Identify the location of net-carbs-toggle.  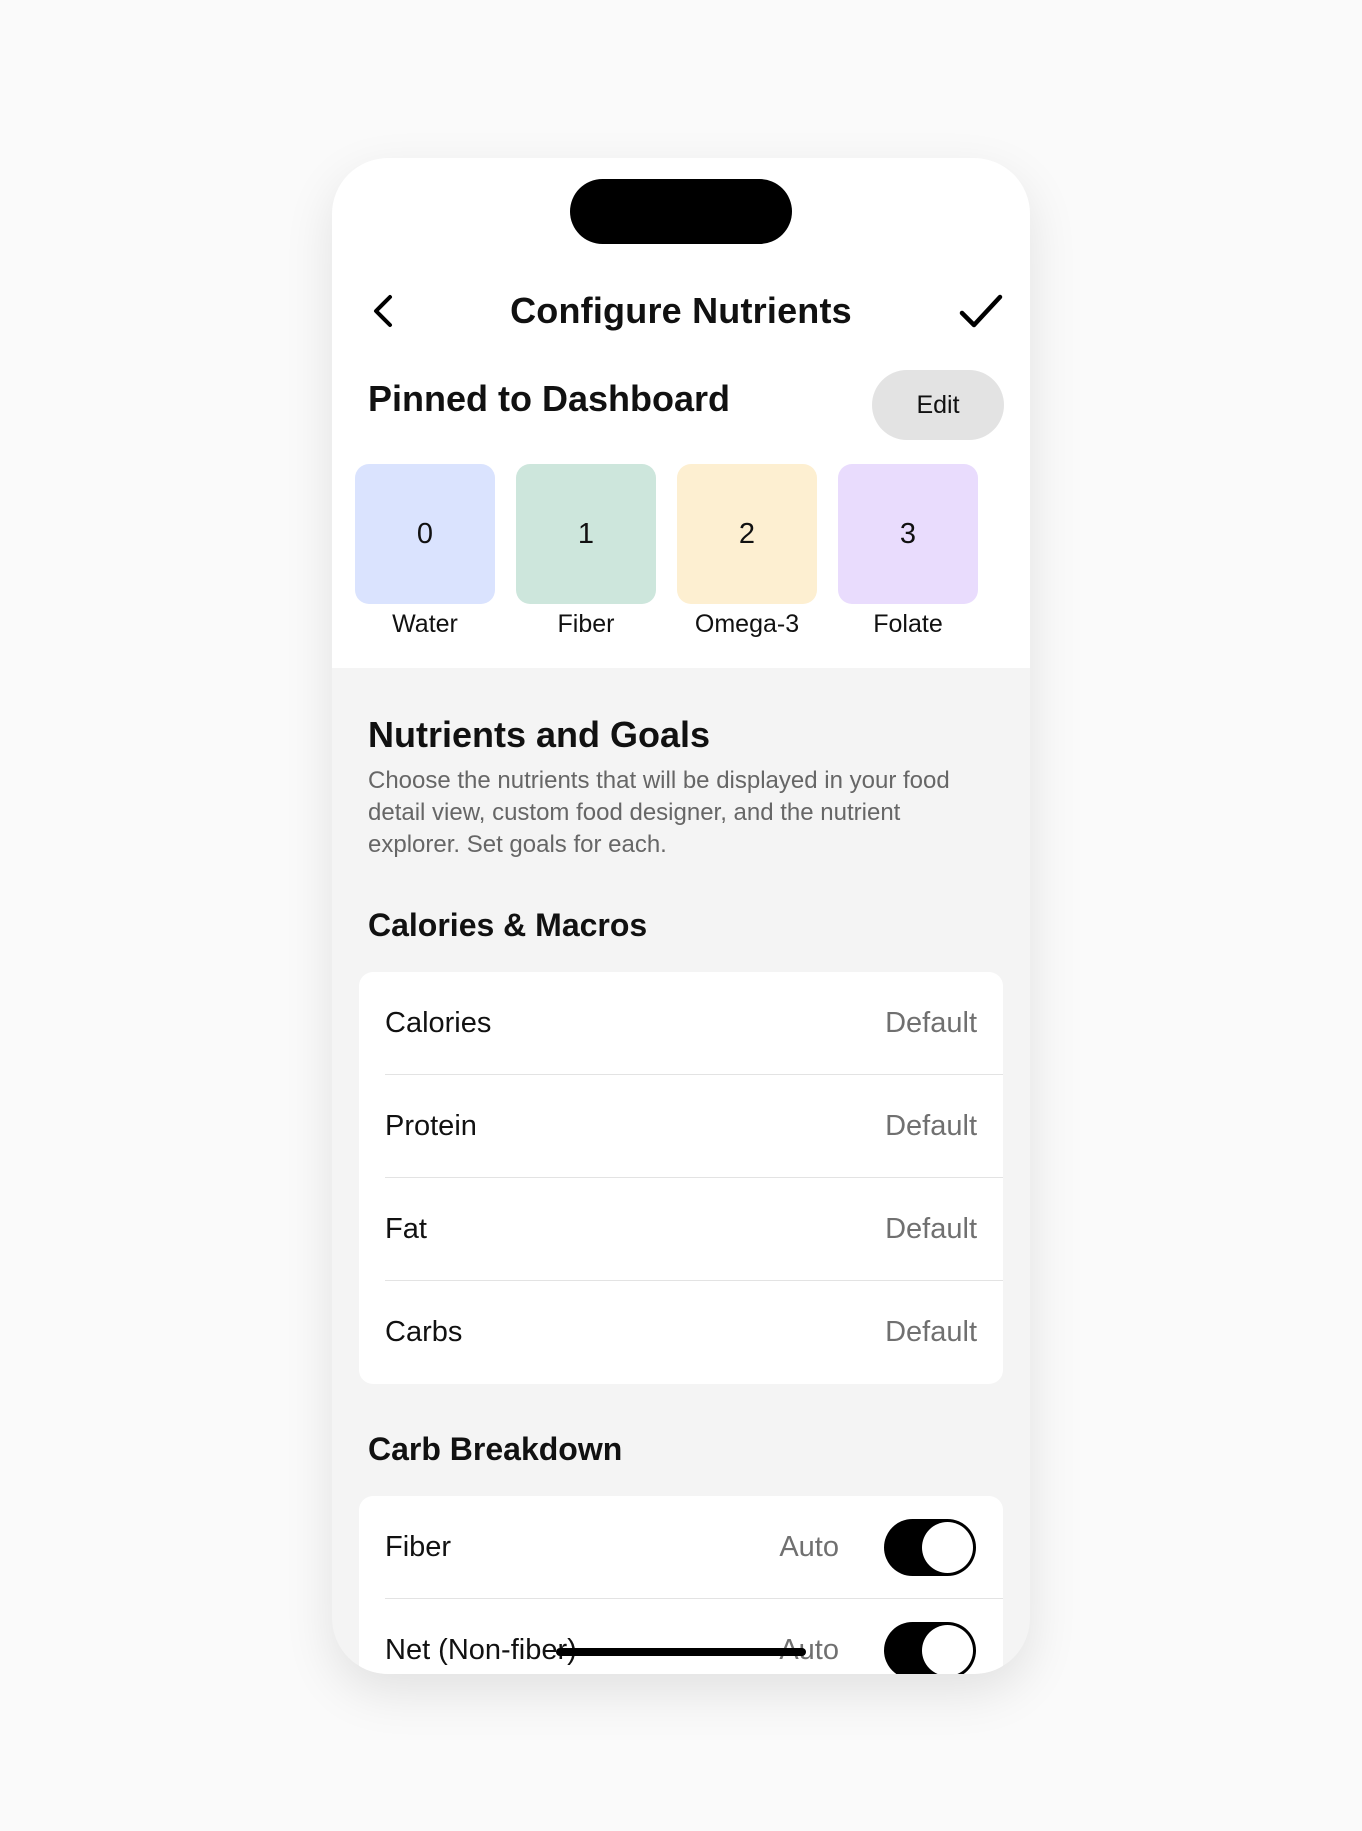
(930, 1648).